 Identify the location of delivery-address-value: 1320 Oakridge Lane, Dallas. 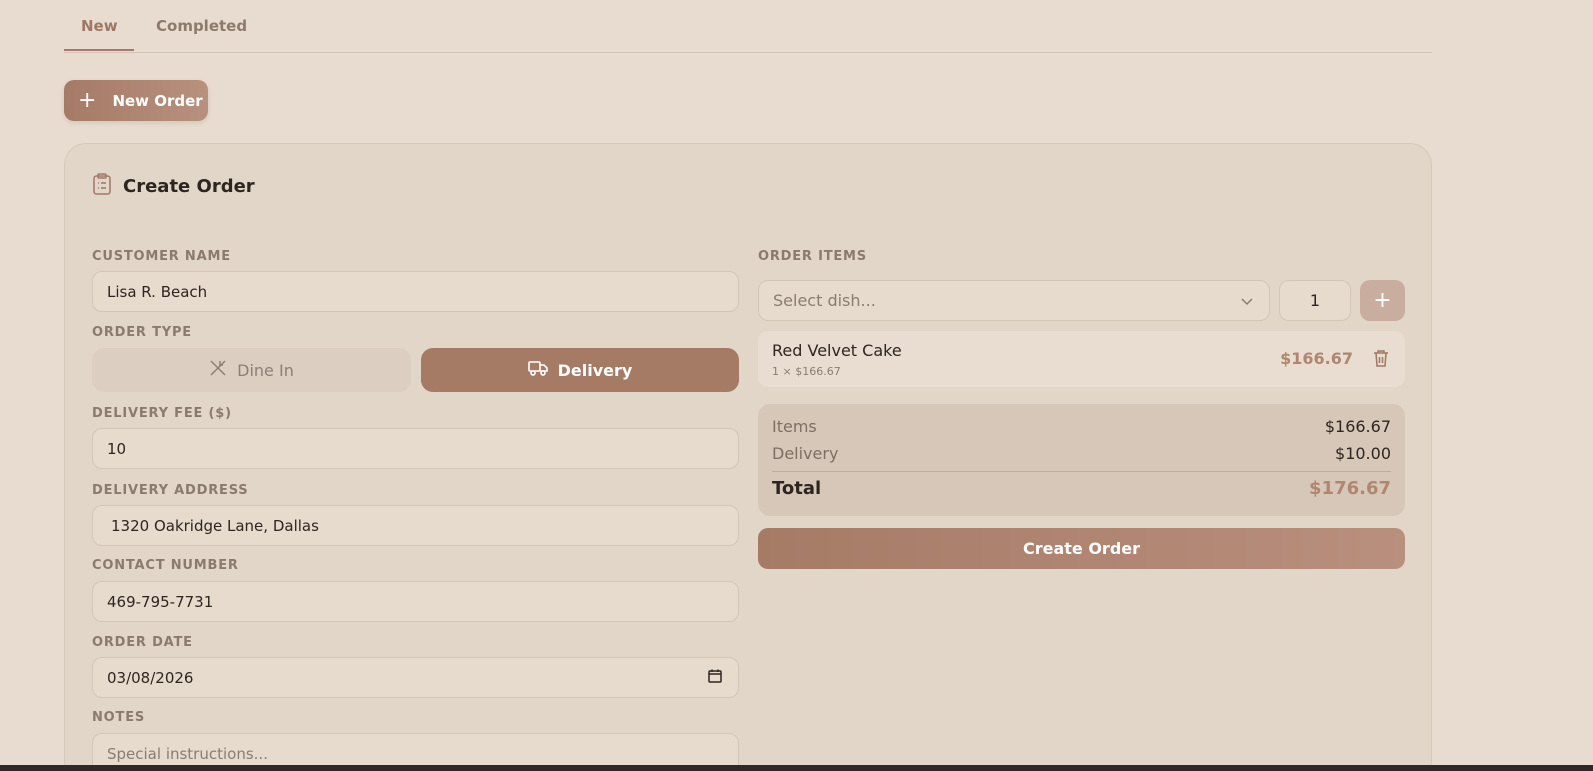
(215, 525).